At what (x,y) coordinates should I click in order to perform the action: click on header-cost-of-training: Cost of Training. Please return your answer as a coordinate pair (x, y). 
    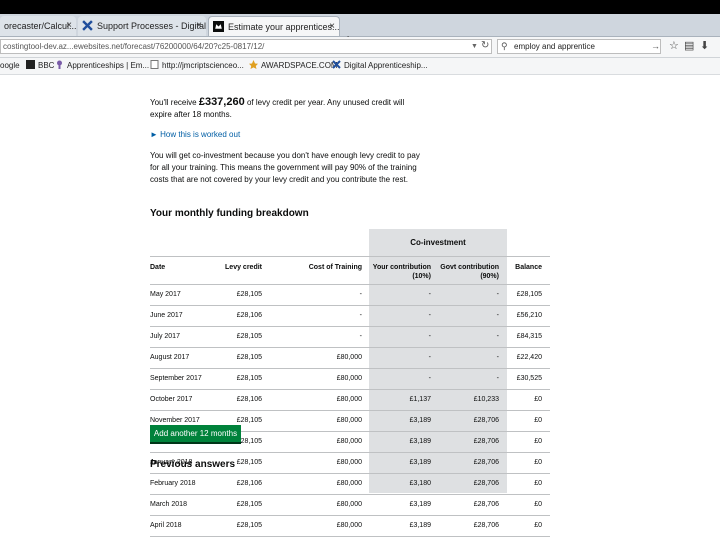
    Looking at the image, I should click on (335, 267).